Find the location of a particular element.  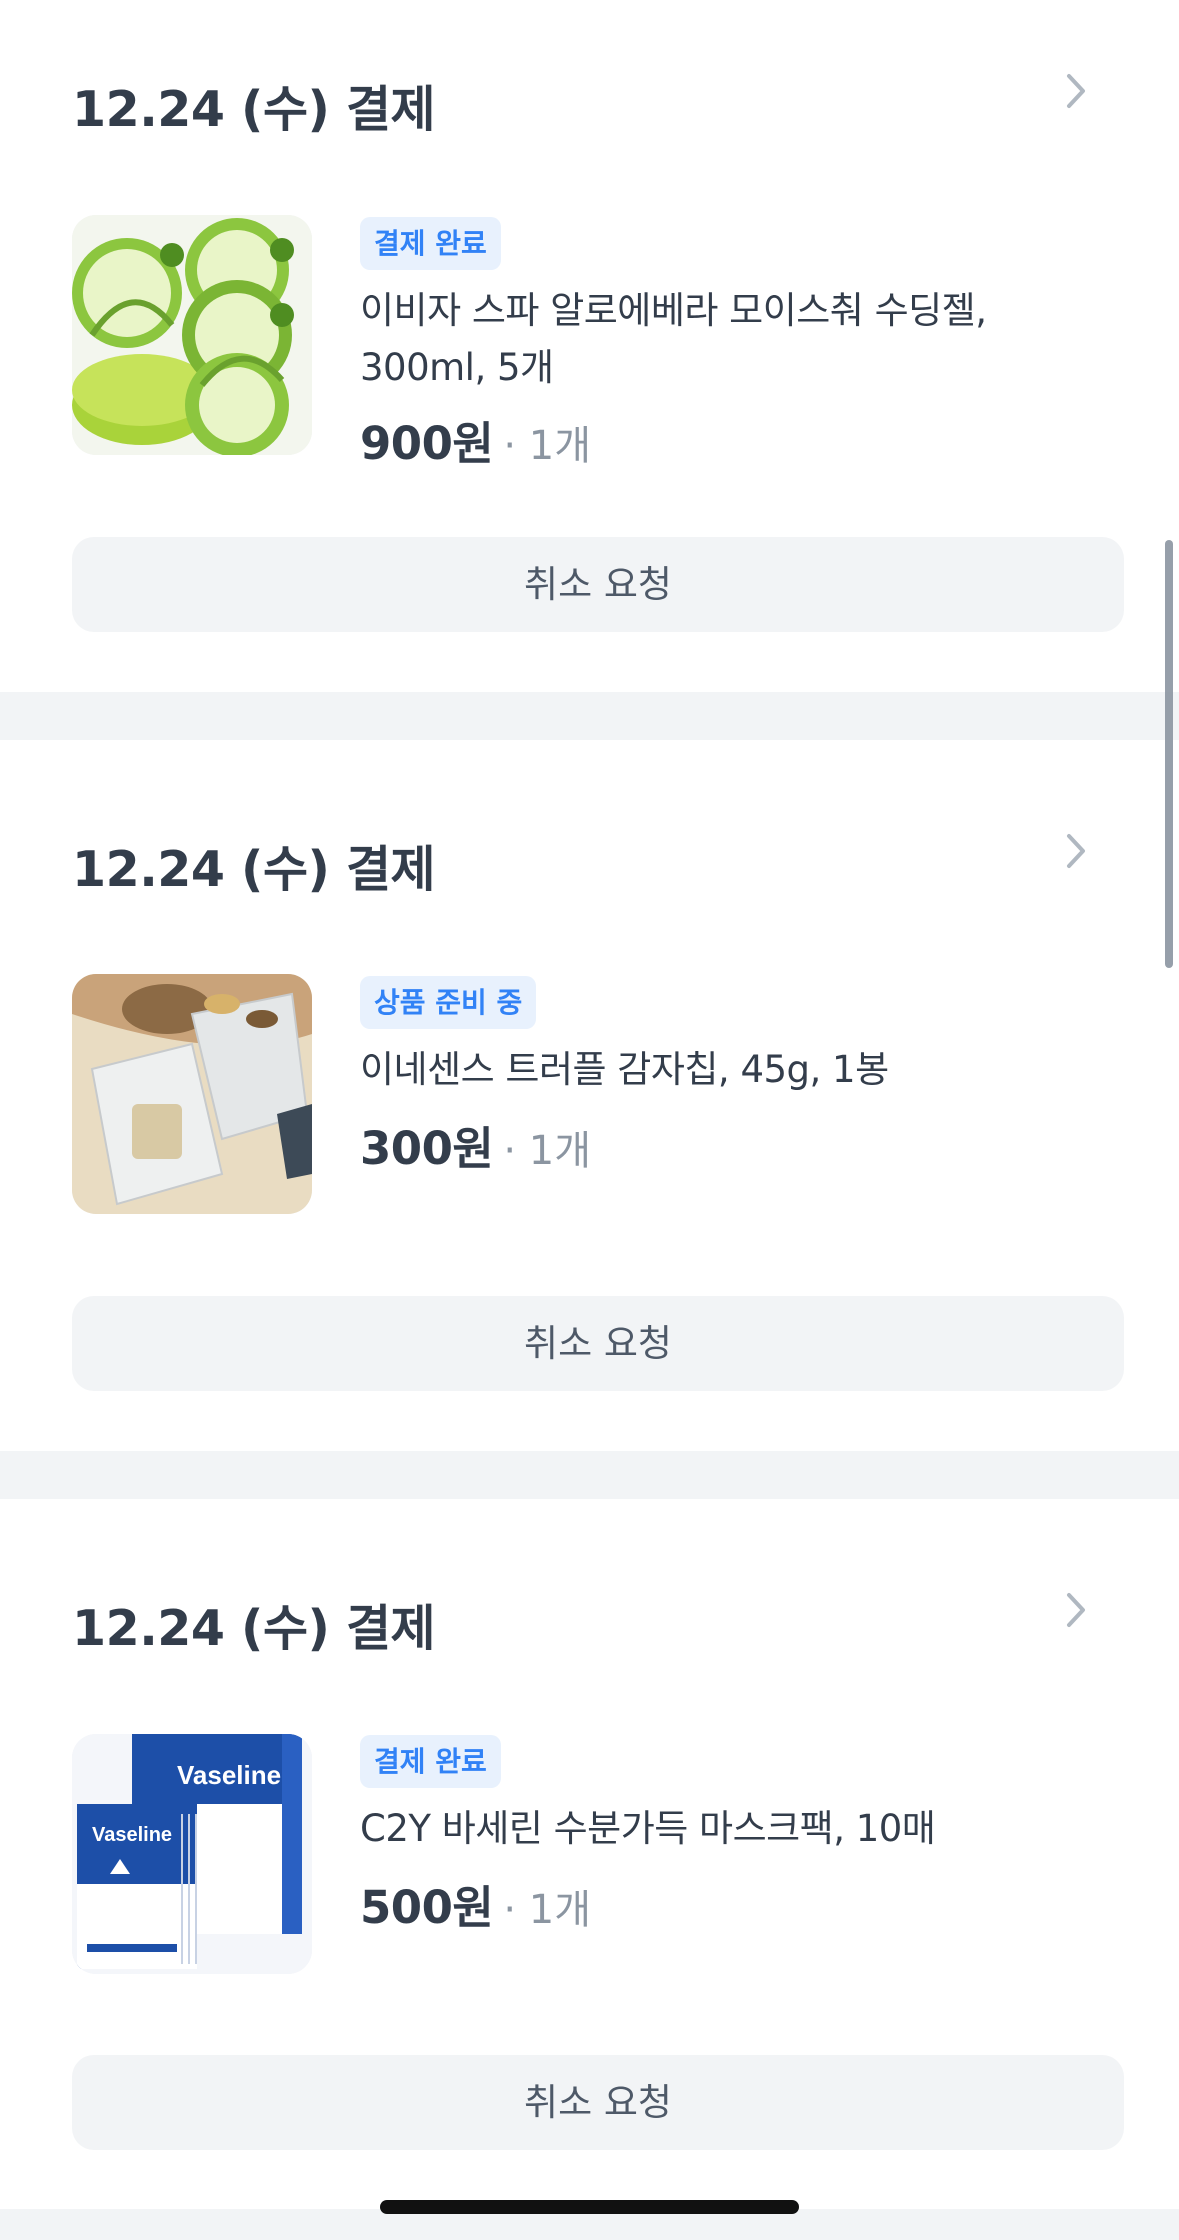

price-row: 900원 · 1개 is located at coordinates (476, 438).